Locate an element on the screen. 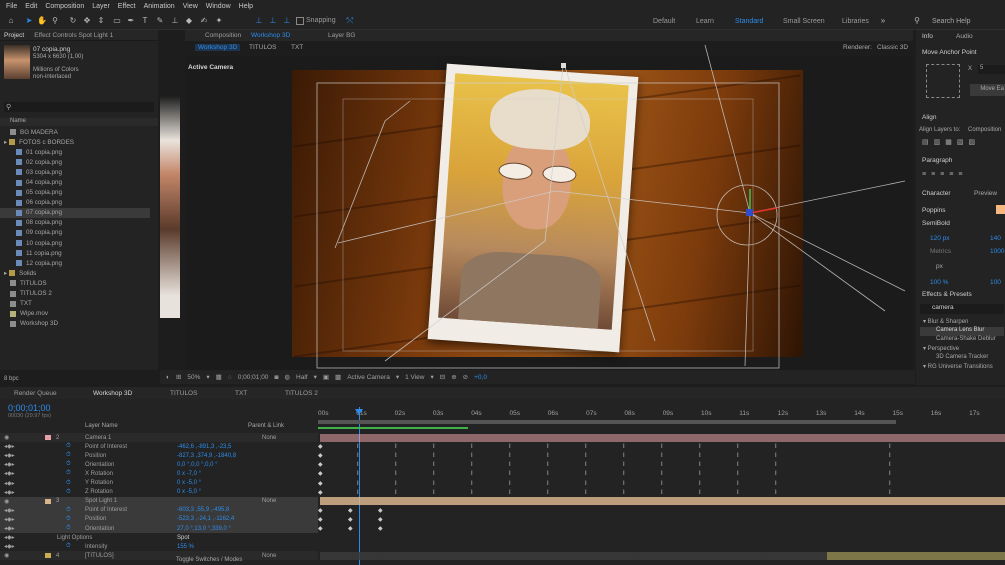 This screenshot has width=1005, height=565. label-color-swatch is located at coordinates (48, 437).